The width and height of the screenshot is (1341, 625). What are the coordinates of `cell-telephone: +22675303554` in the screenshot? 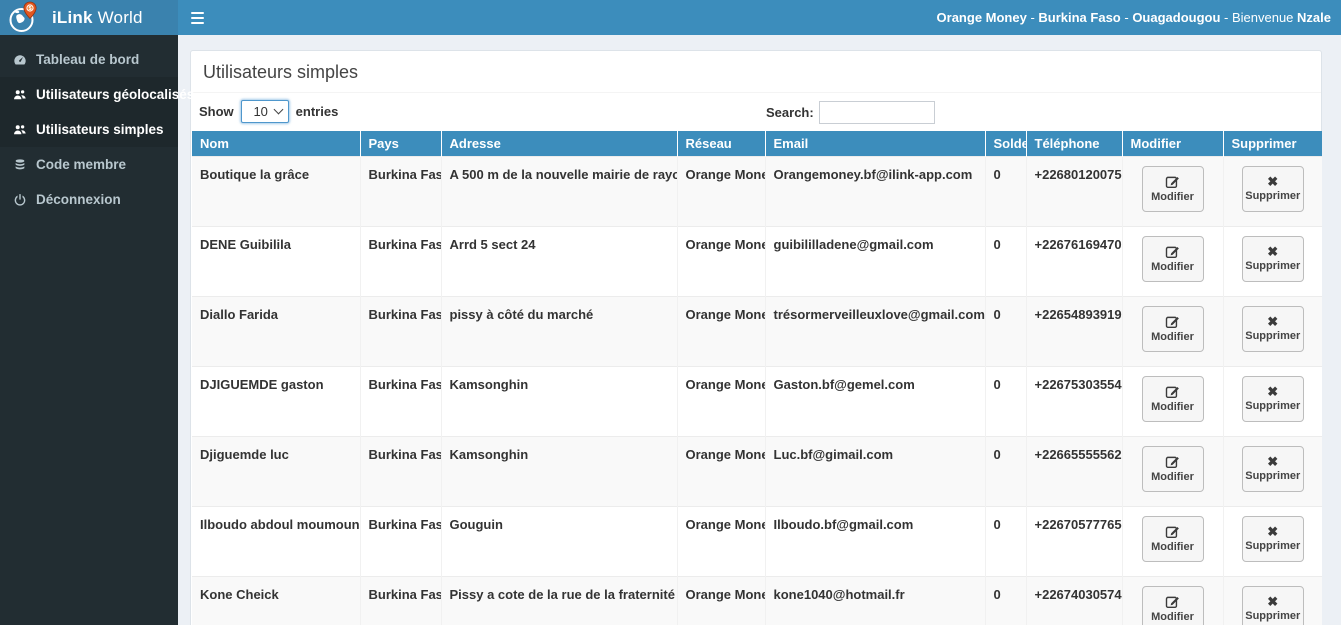 It's located at (1073, 400).